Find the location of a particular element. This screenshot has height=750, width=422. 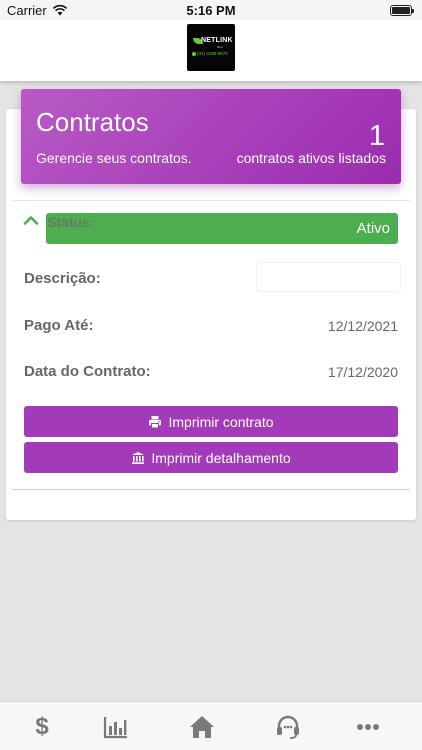

home-icon is located at coordinates (202, 726).